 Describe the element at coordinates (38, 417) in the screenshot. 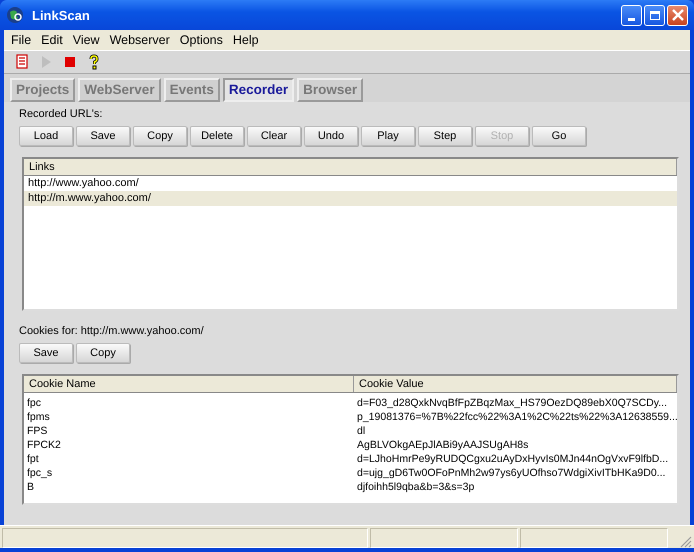

I see `table-cell-text: fpms` at that location.